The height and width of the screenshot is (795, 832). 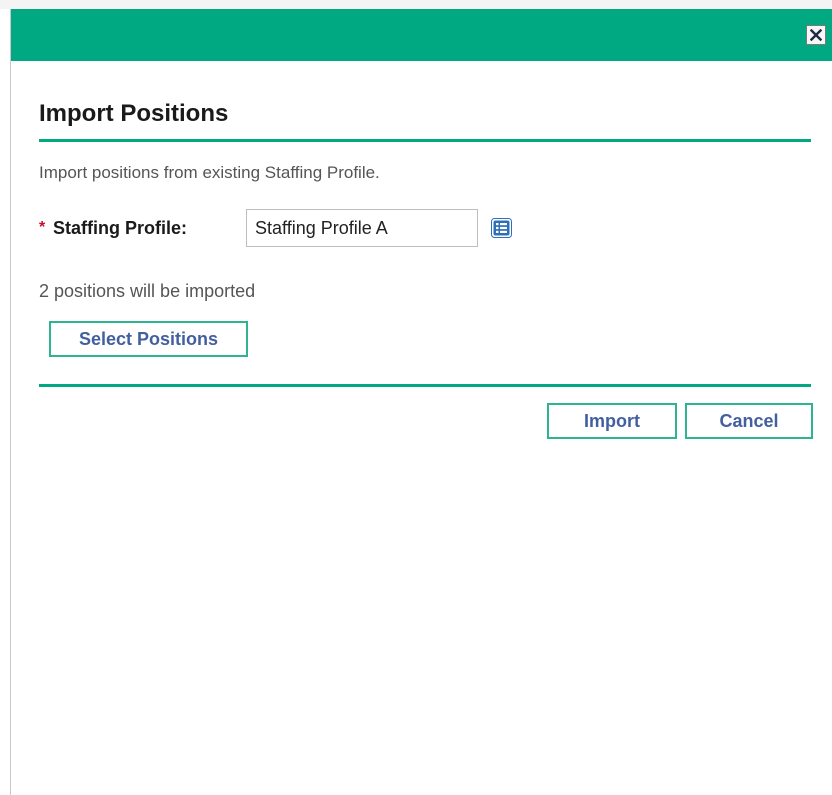 I want to click on import-button: Import, so click(x=612, y=421).